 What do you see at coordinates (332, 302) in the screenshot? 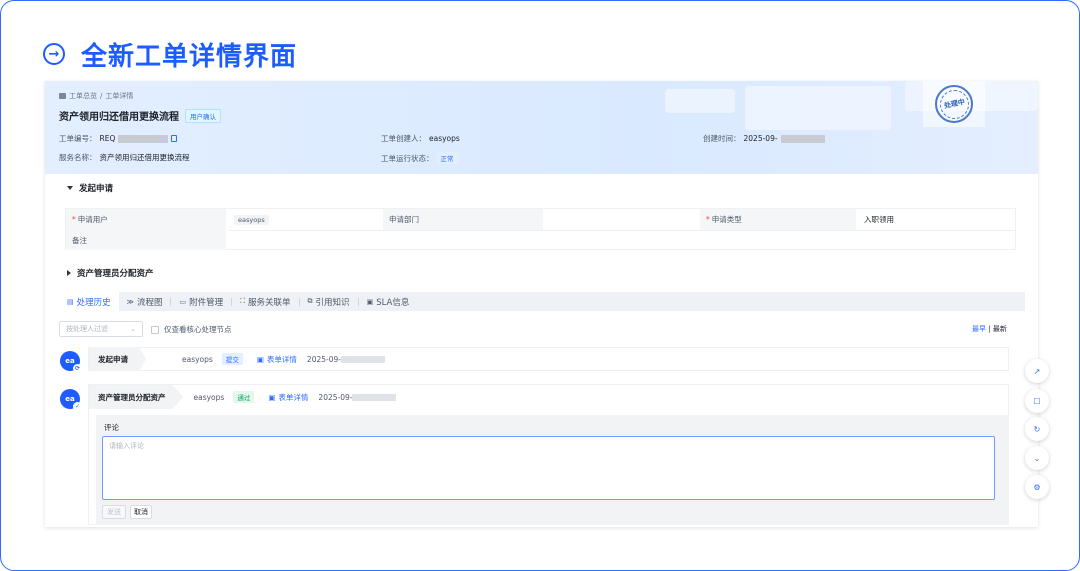
I see `tab-label: 引用知识` at bounding box center [332, 302].